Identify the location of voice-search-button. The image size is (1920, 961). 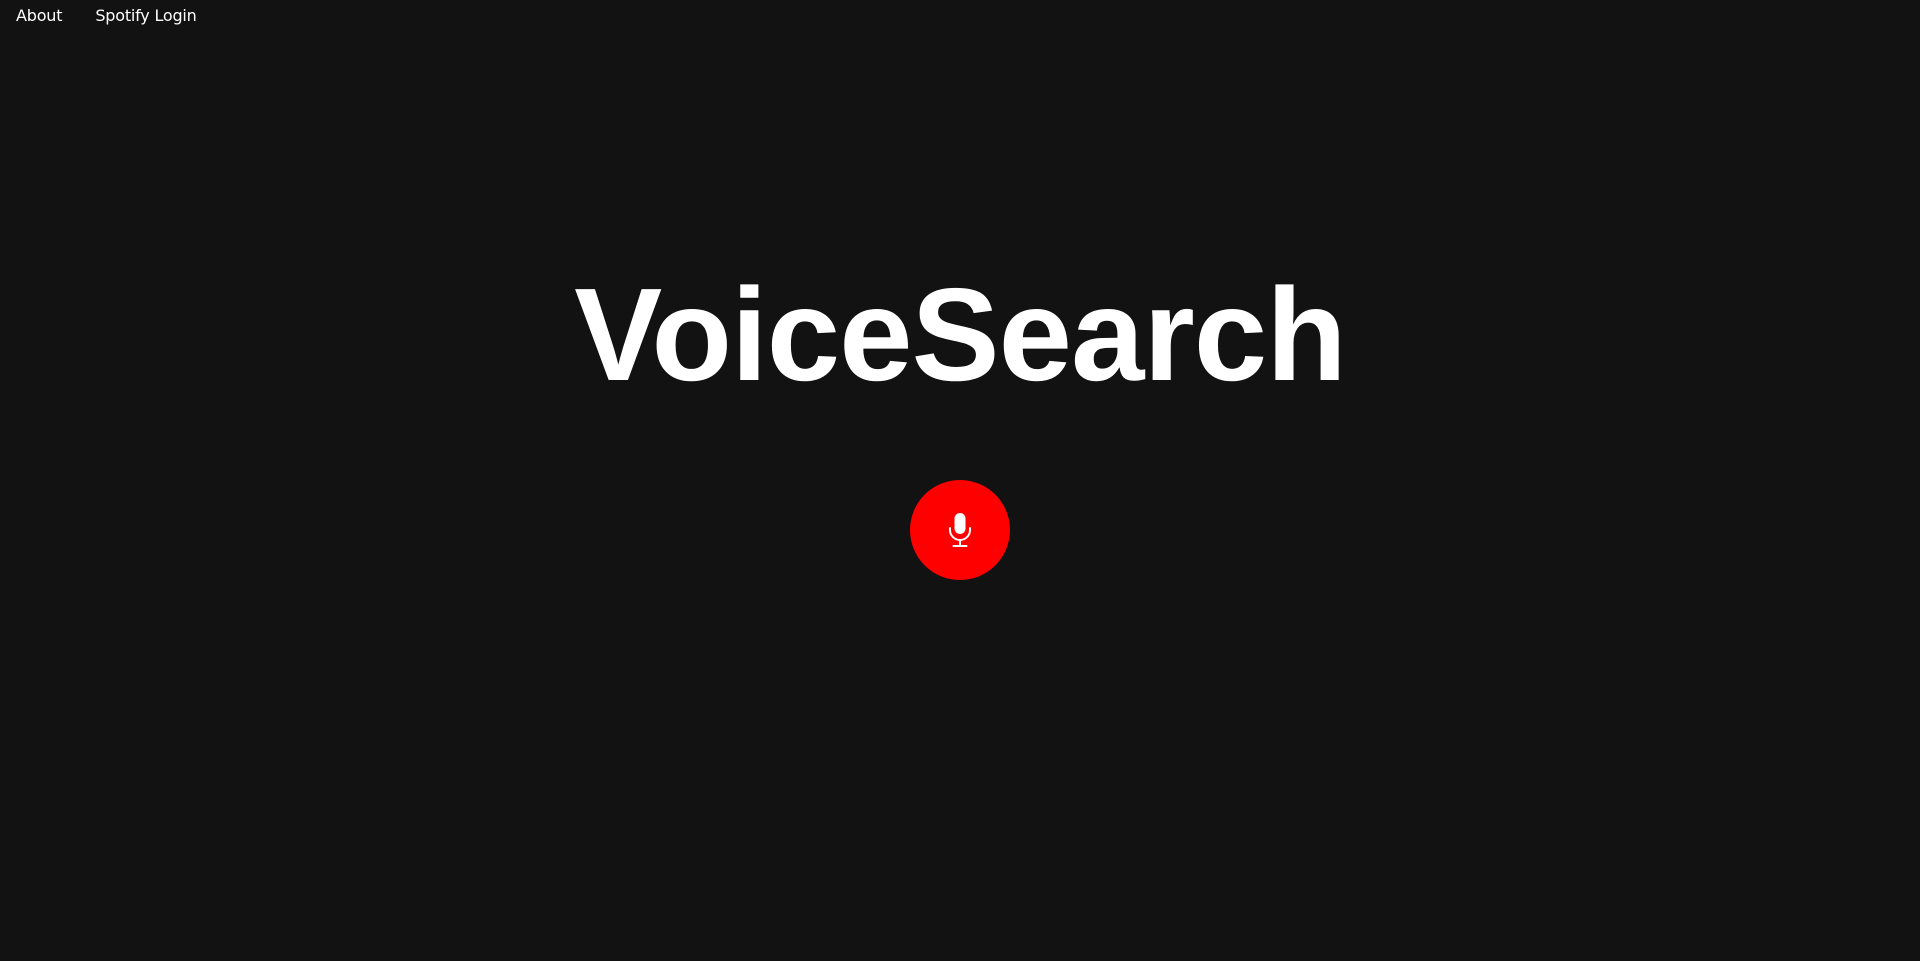
(960, 530).